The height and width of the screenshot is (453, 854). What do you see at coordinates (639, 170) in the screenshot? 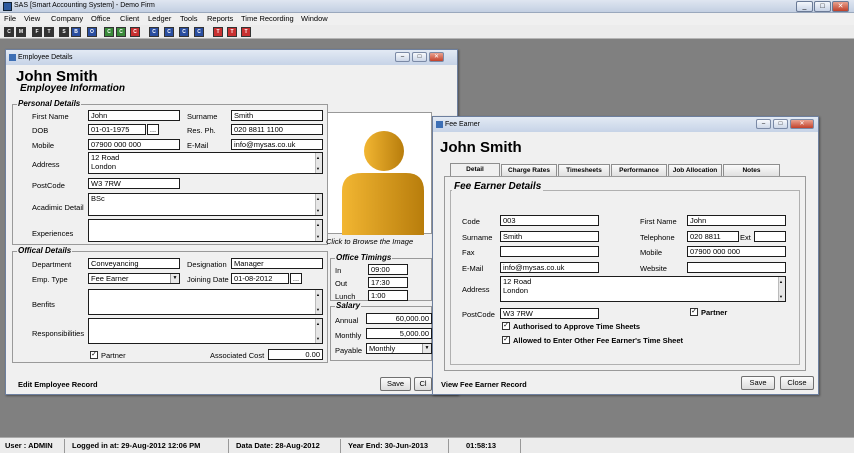
I see `tab-performance: Performance` at bounding box center [639, 170].